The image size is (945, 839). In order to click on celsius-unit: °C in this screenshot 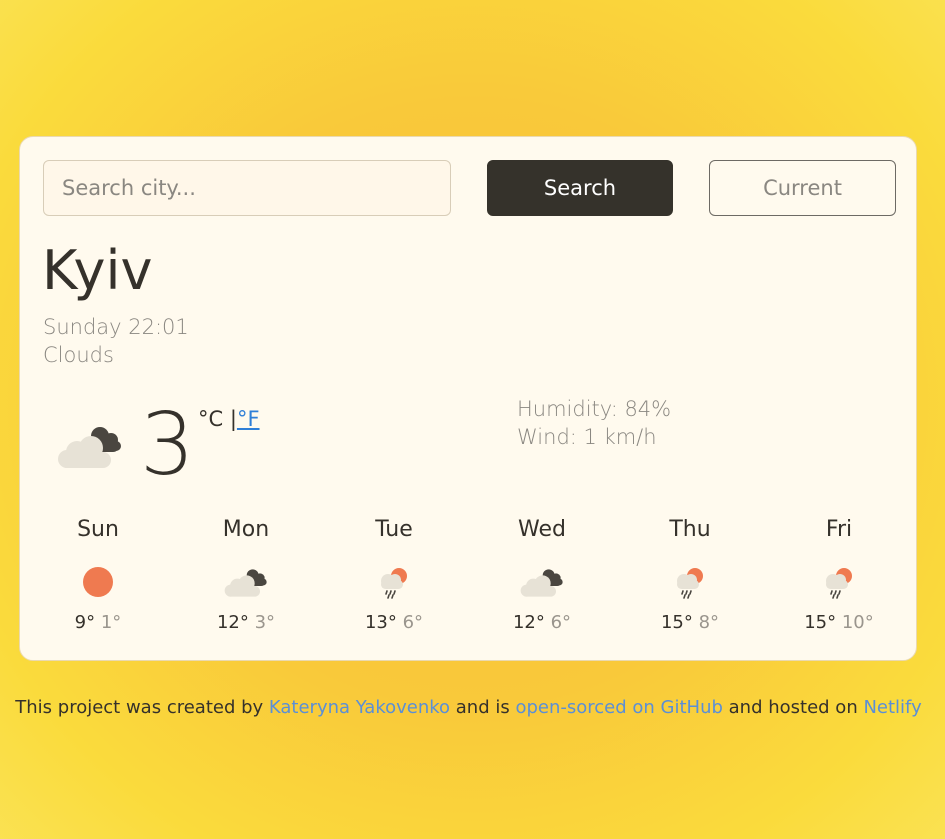, I will do `click(211, 419)`.